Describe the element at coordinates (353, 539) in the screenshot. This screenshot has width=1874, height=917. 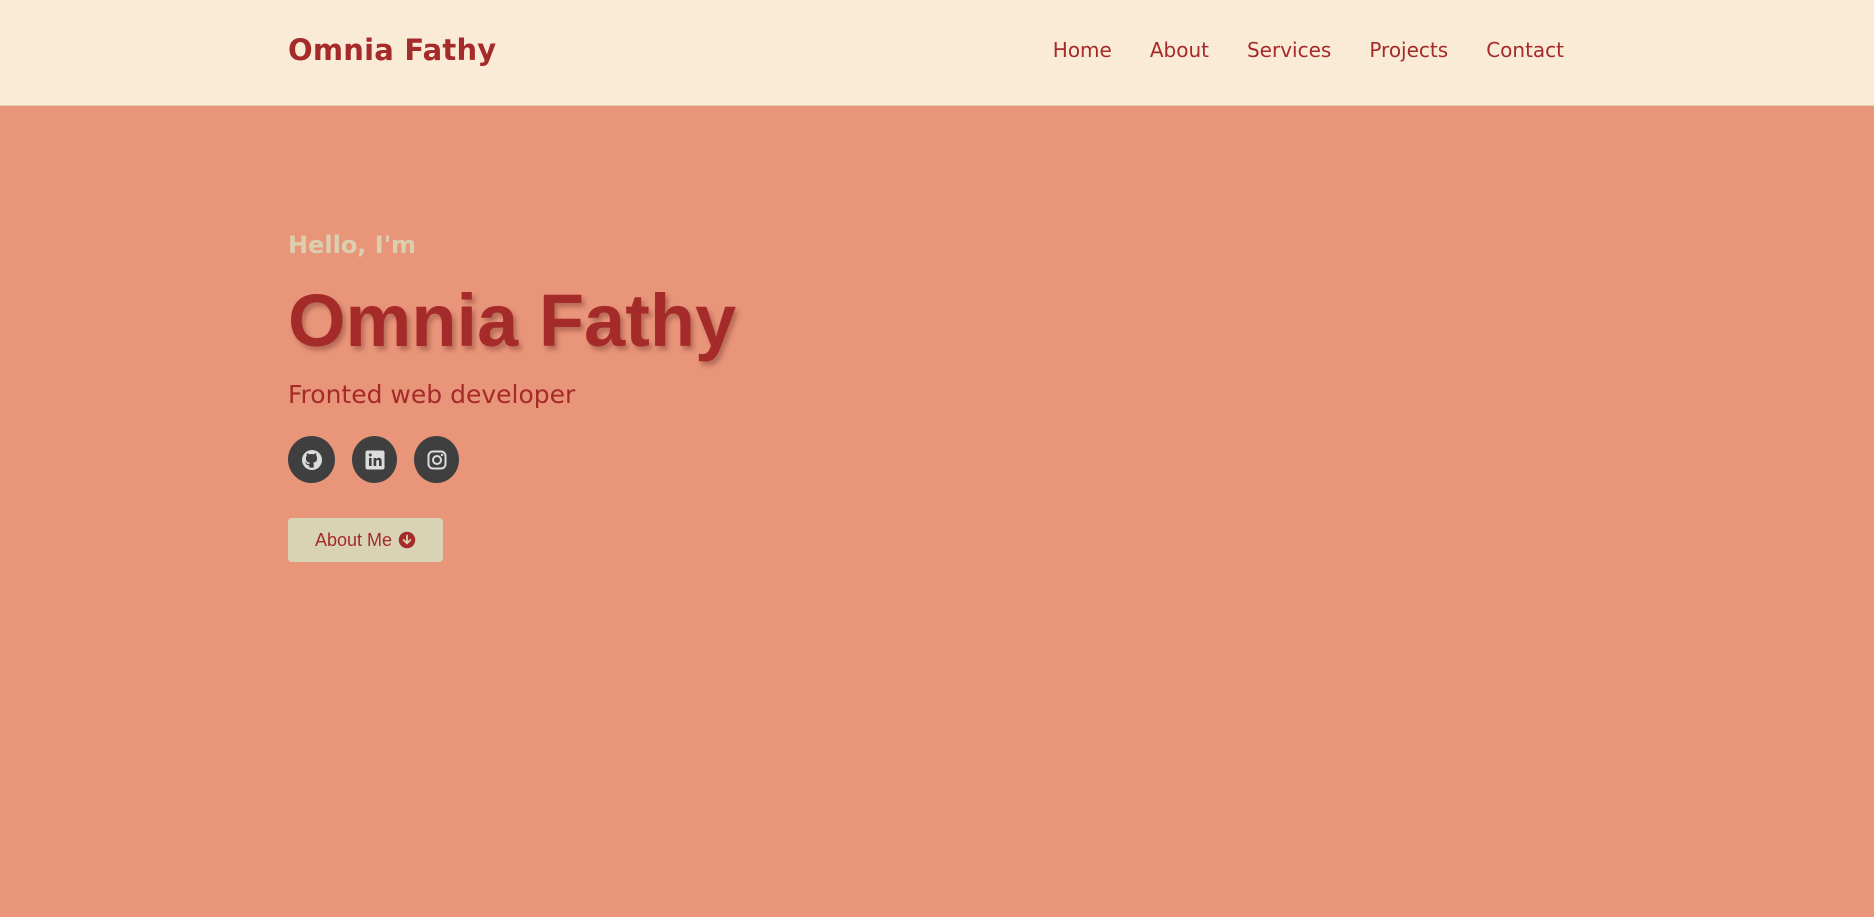
I see `about-me-label: About Me` at that location.